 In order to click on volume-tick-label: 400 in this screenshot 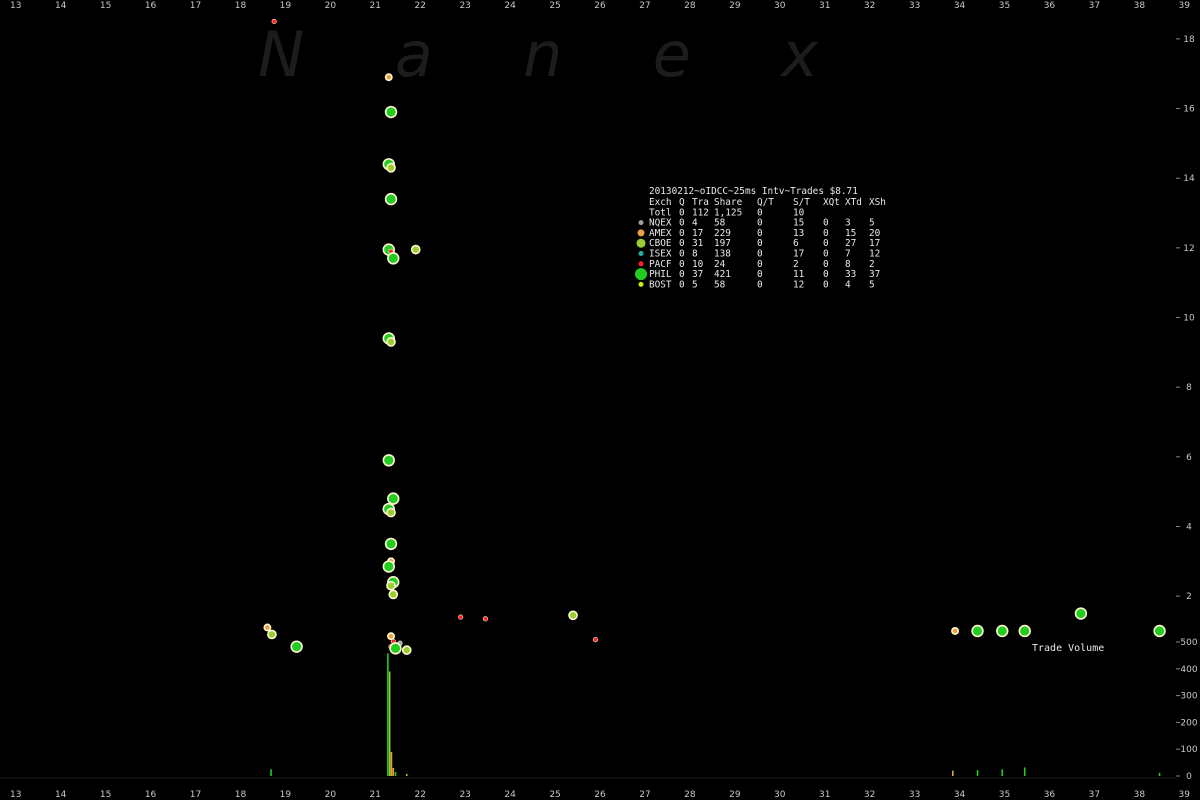, I will do `click(1188, 670)`.